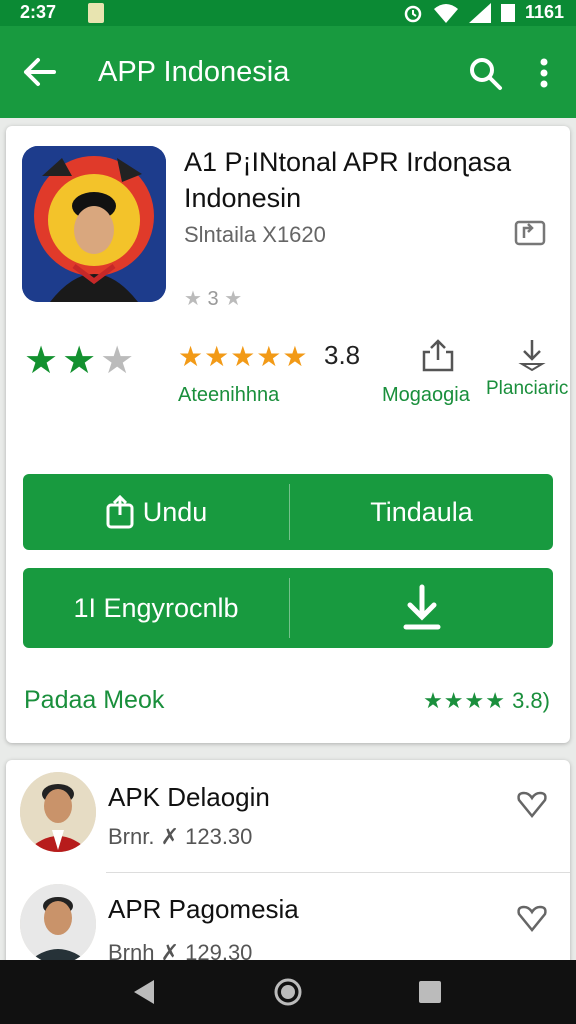 The width and height of the screenshot is (576, 1024). What do you see at coordinates (430, 992) in the screenshot?
I see `nav-recents-icon` at bounding box center [430, 992].